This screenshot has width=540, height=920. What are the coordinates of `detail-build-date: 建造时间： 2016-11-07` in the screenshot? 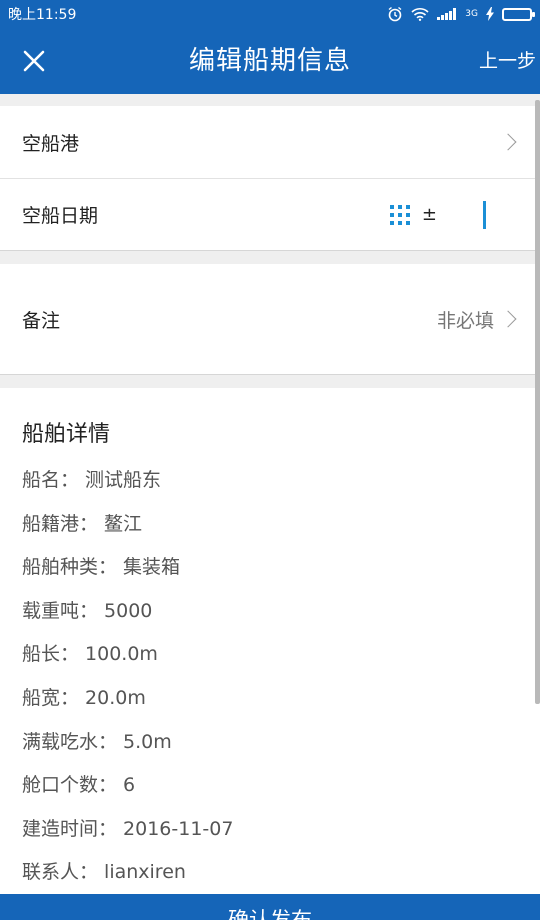 It's located at (128, 828).